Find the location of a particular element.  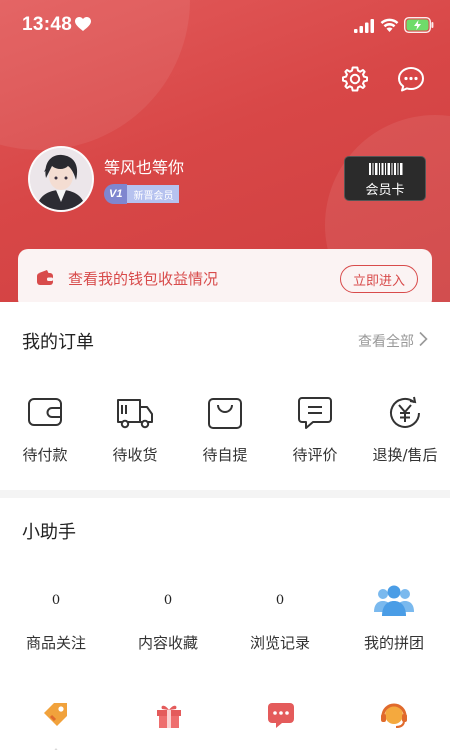

order-label: 待自提 is located at coordinates (225, 455).